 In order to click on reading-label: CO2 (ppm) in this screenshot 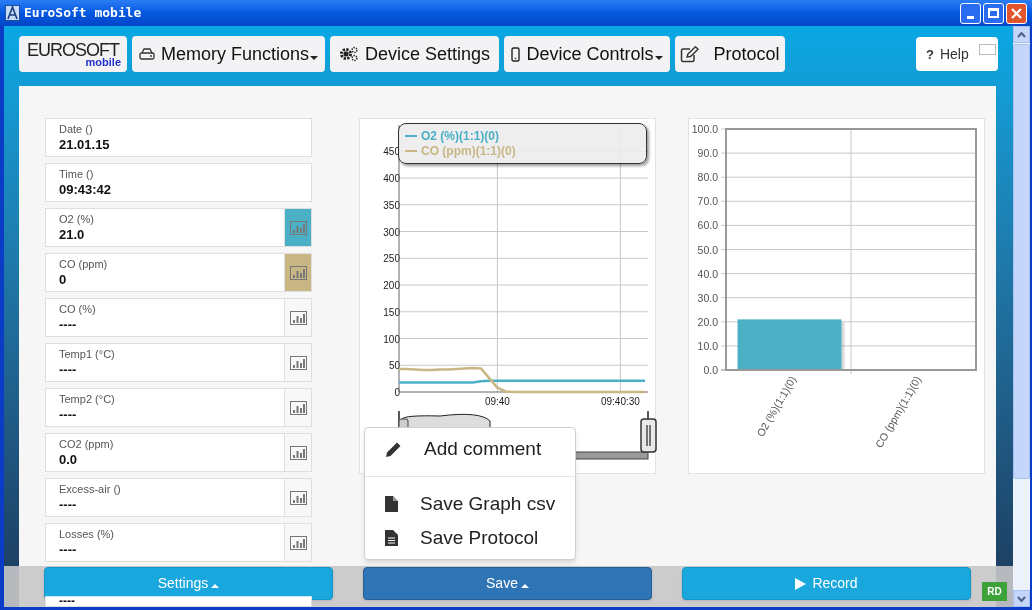, I will do `click(87, 444)`.